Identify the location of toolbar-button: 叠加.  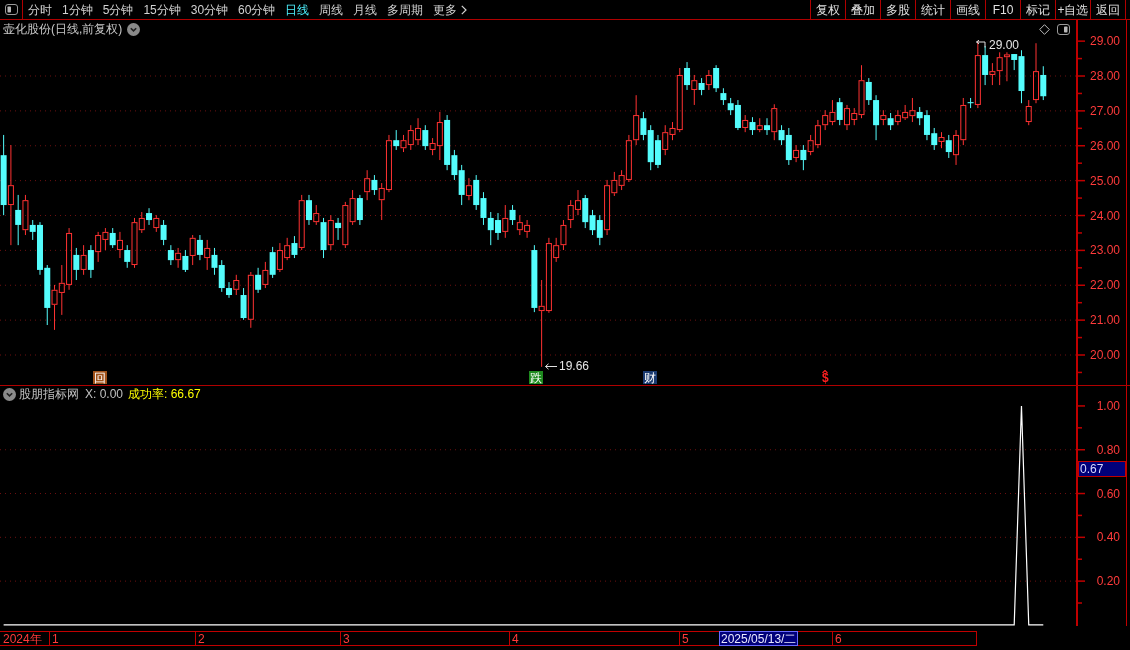
(862, 9).